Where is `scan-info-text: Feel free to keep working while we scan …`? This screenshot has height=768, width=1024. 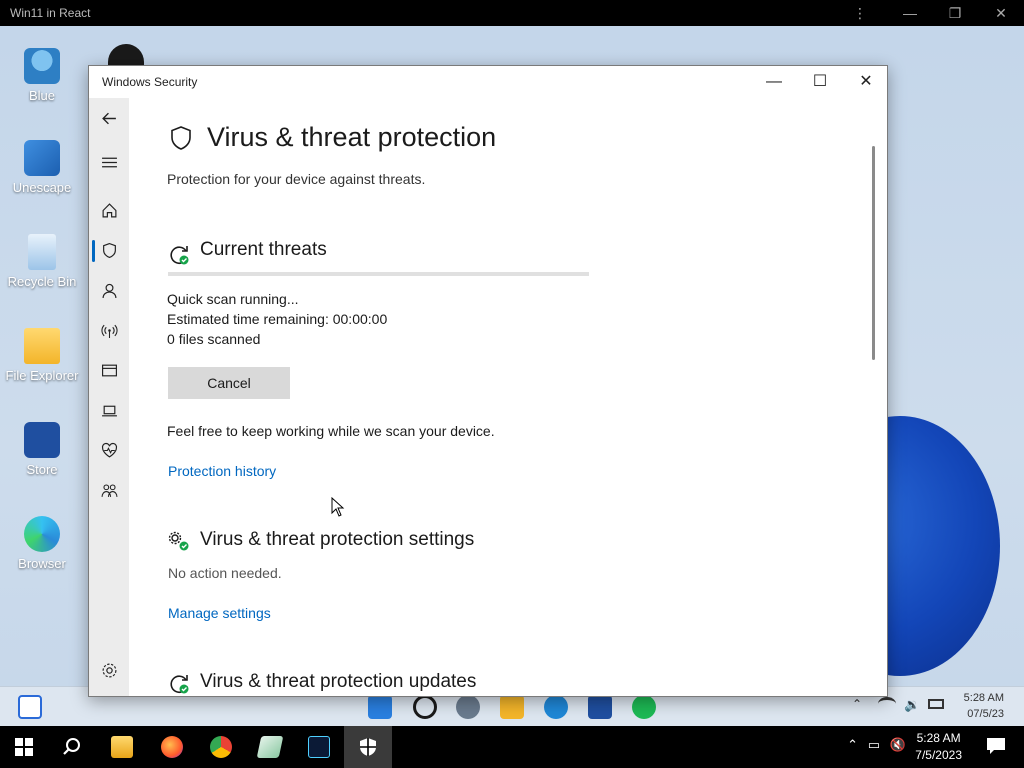 scan-info-text: Feel free to keep working while we scan … is located at coordinates (331, 431).